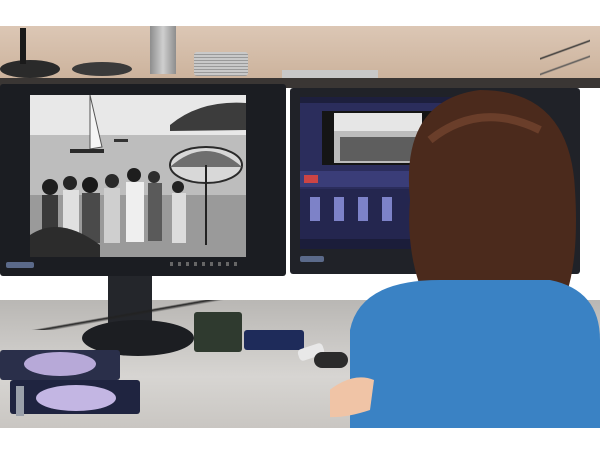 This screenshot has height=450, width=600. Describe the element at coordinates (205, 264) in the screenshot. I see `left-monitor-buttons` at that location.